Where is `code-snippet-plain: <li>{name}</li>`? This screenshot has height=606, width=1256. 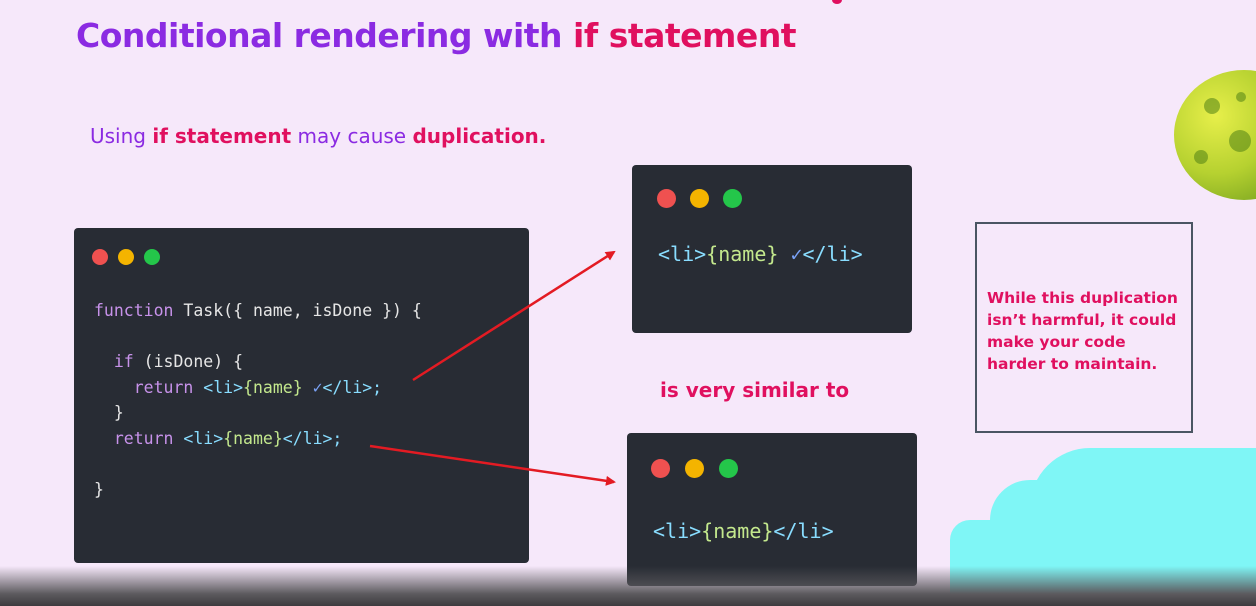 code-snippet-plain: <li>{name}</li> is located at coordinates (743, 531).